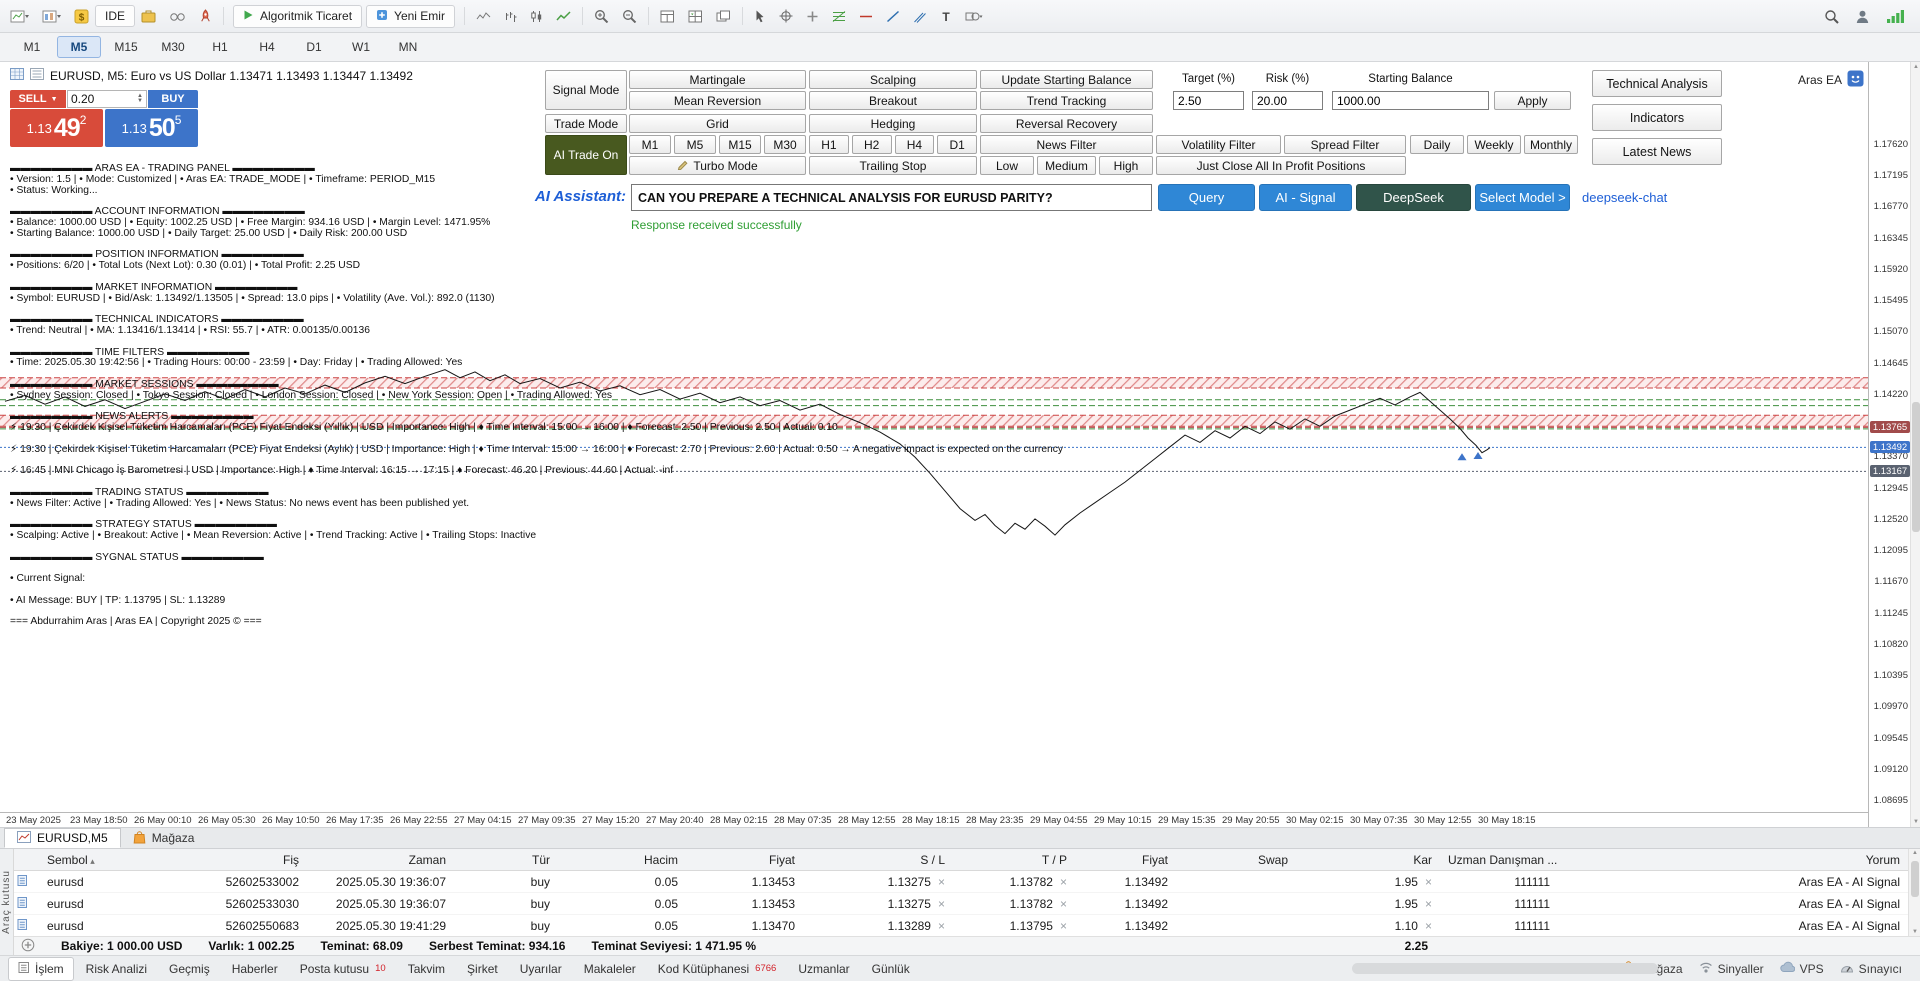 The image size is (1920, 981). Describe the element at coordinates (650, 144) in the screenshot. I see `panel-tf-m1: M1` at that location.